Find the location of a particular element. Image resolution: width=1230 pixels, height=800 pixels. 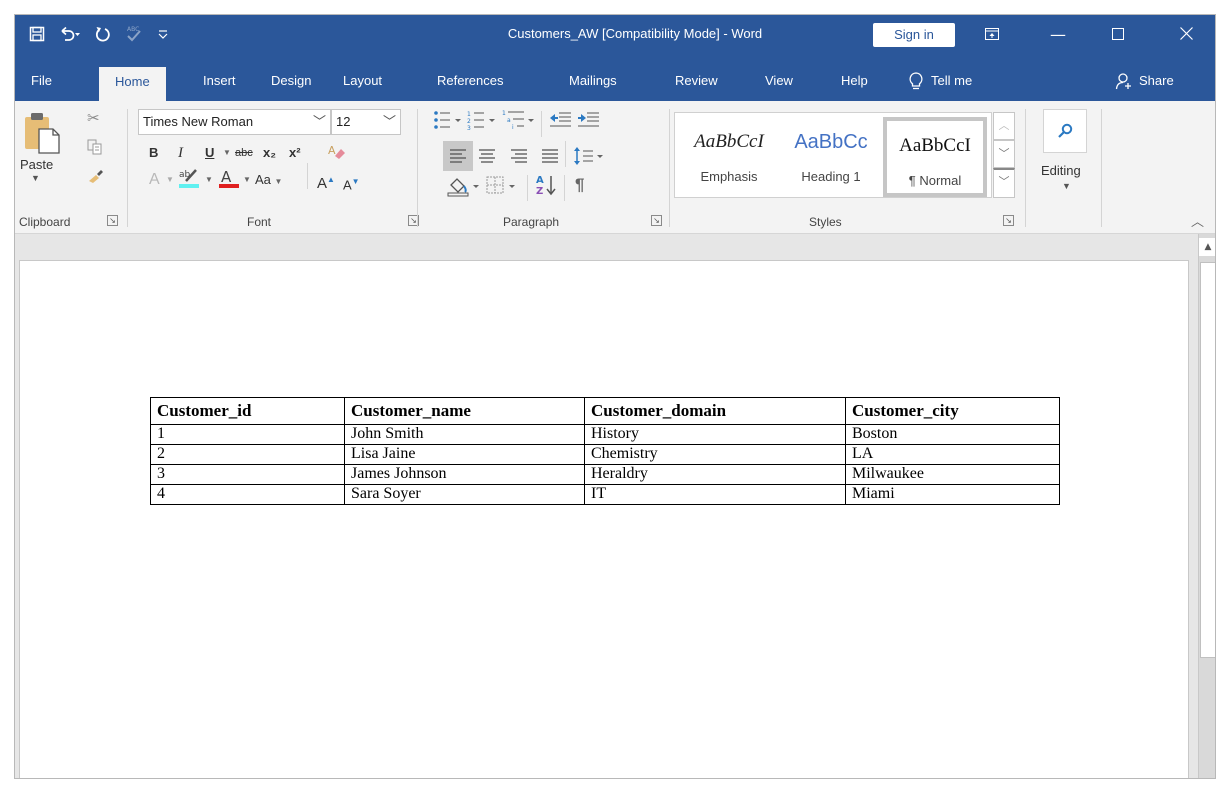

strikethrough-button: abc is located at coordinates (244, 153).